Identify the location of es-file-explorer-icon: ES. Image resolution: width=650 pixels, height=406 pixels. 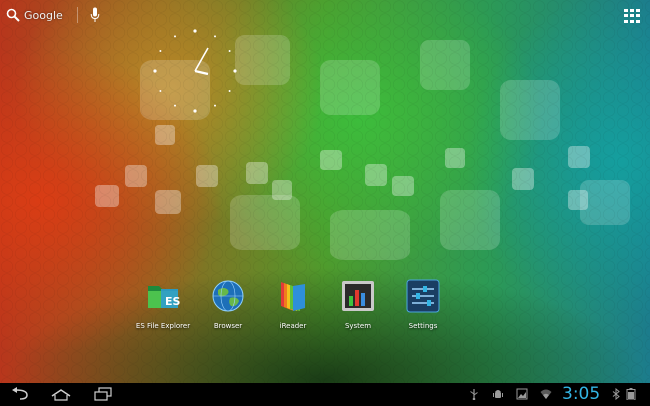
(163, 296).